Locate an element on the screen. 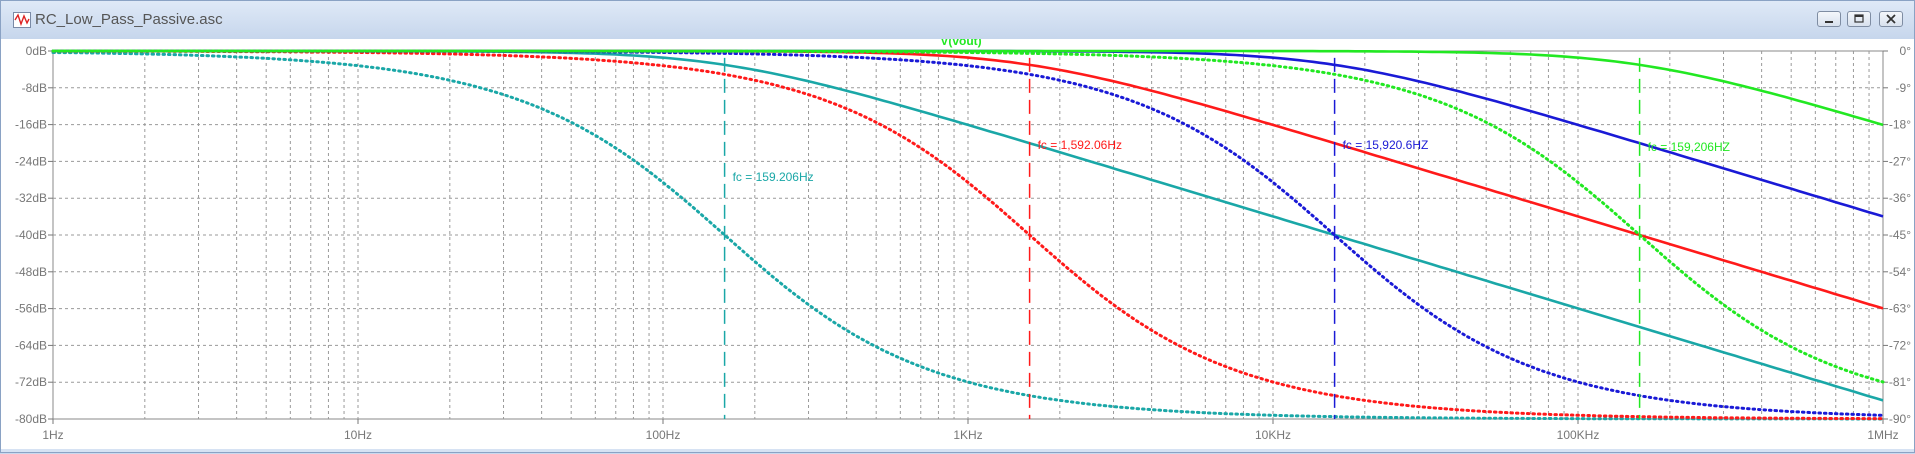 This screenshot has height=454, width=1915. cutoff-label-4: fc = 159,206HZ is located at coordinates (1689, 147).